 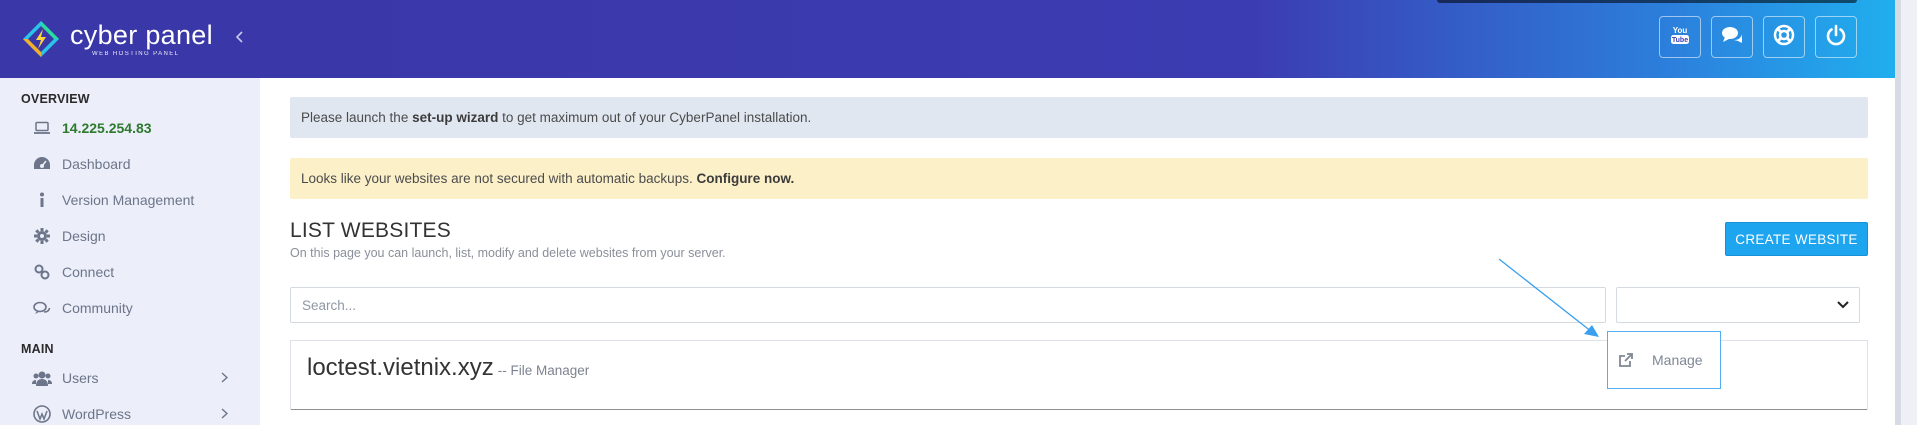 What do you see at coordinates (141, 34) in the screenshot?
I see `brand-name: cyber panel` at bounding box center [141, 34].